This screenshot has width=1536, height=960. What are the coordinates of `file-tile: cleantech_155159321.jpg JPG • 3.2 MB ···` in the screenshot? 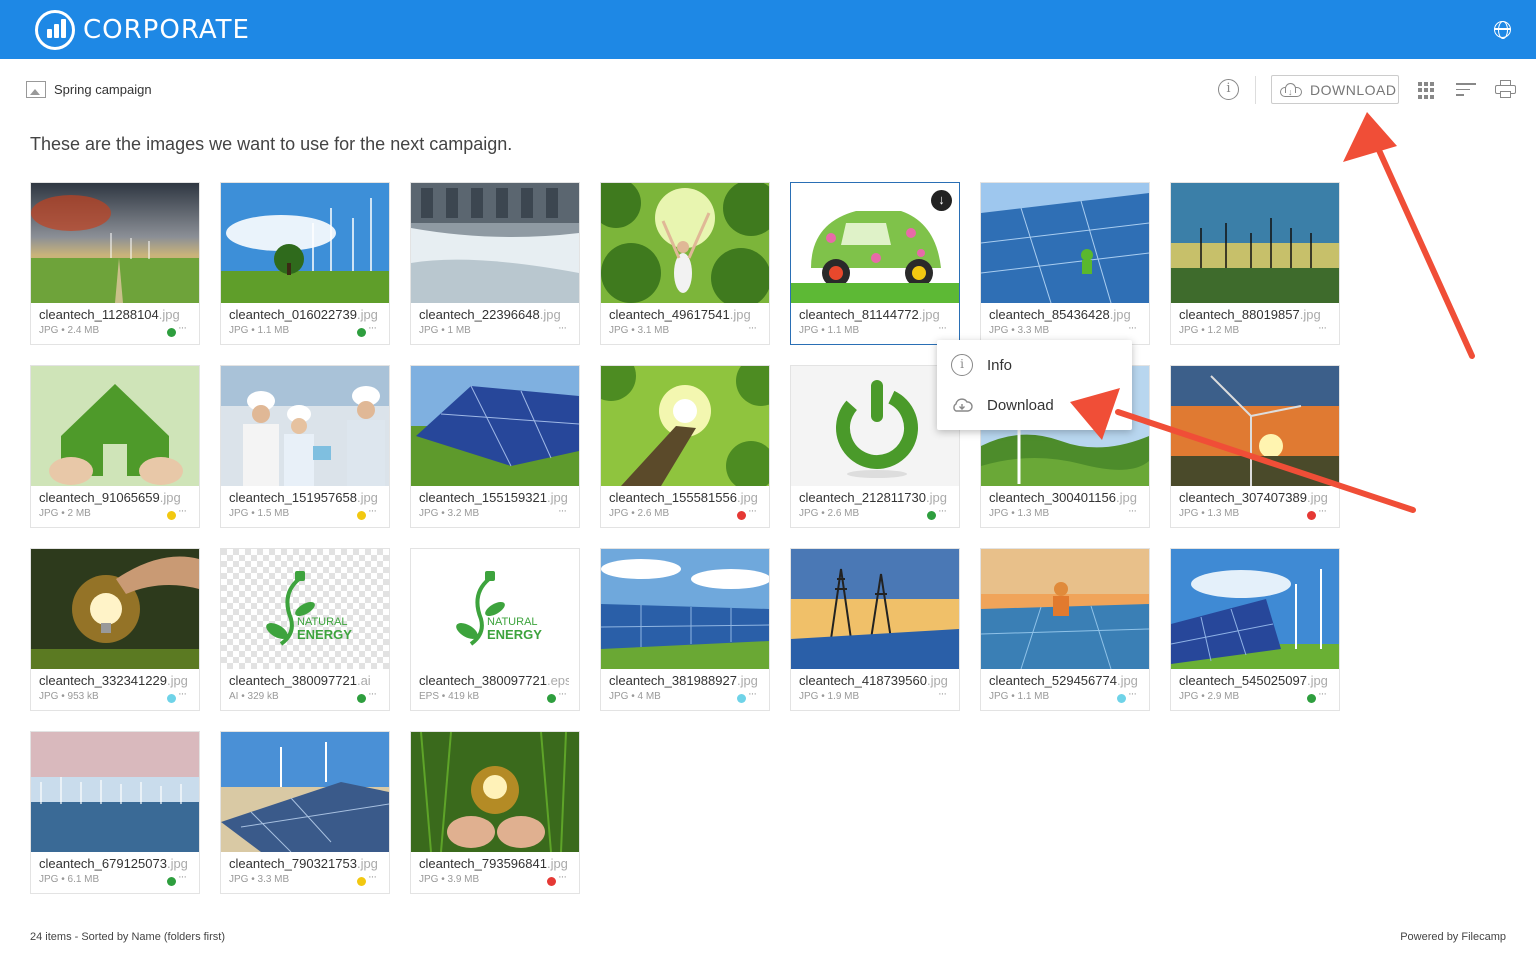 It's located at (495, 446).